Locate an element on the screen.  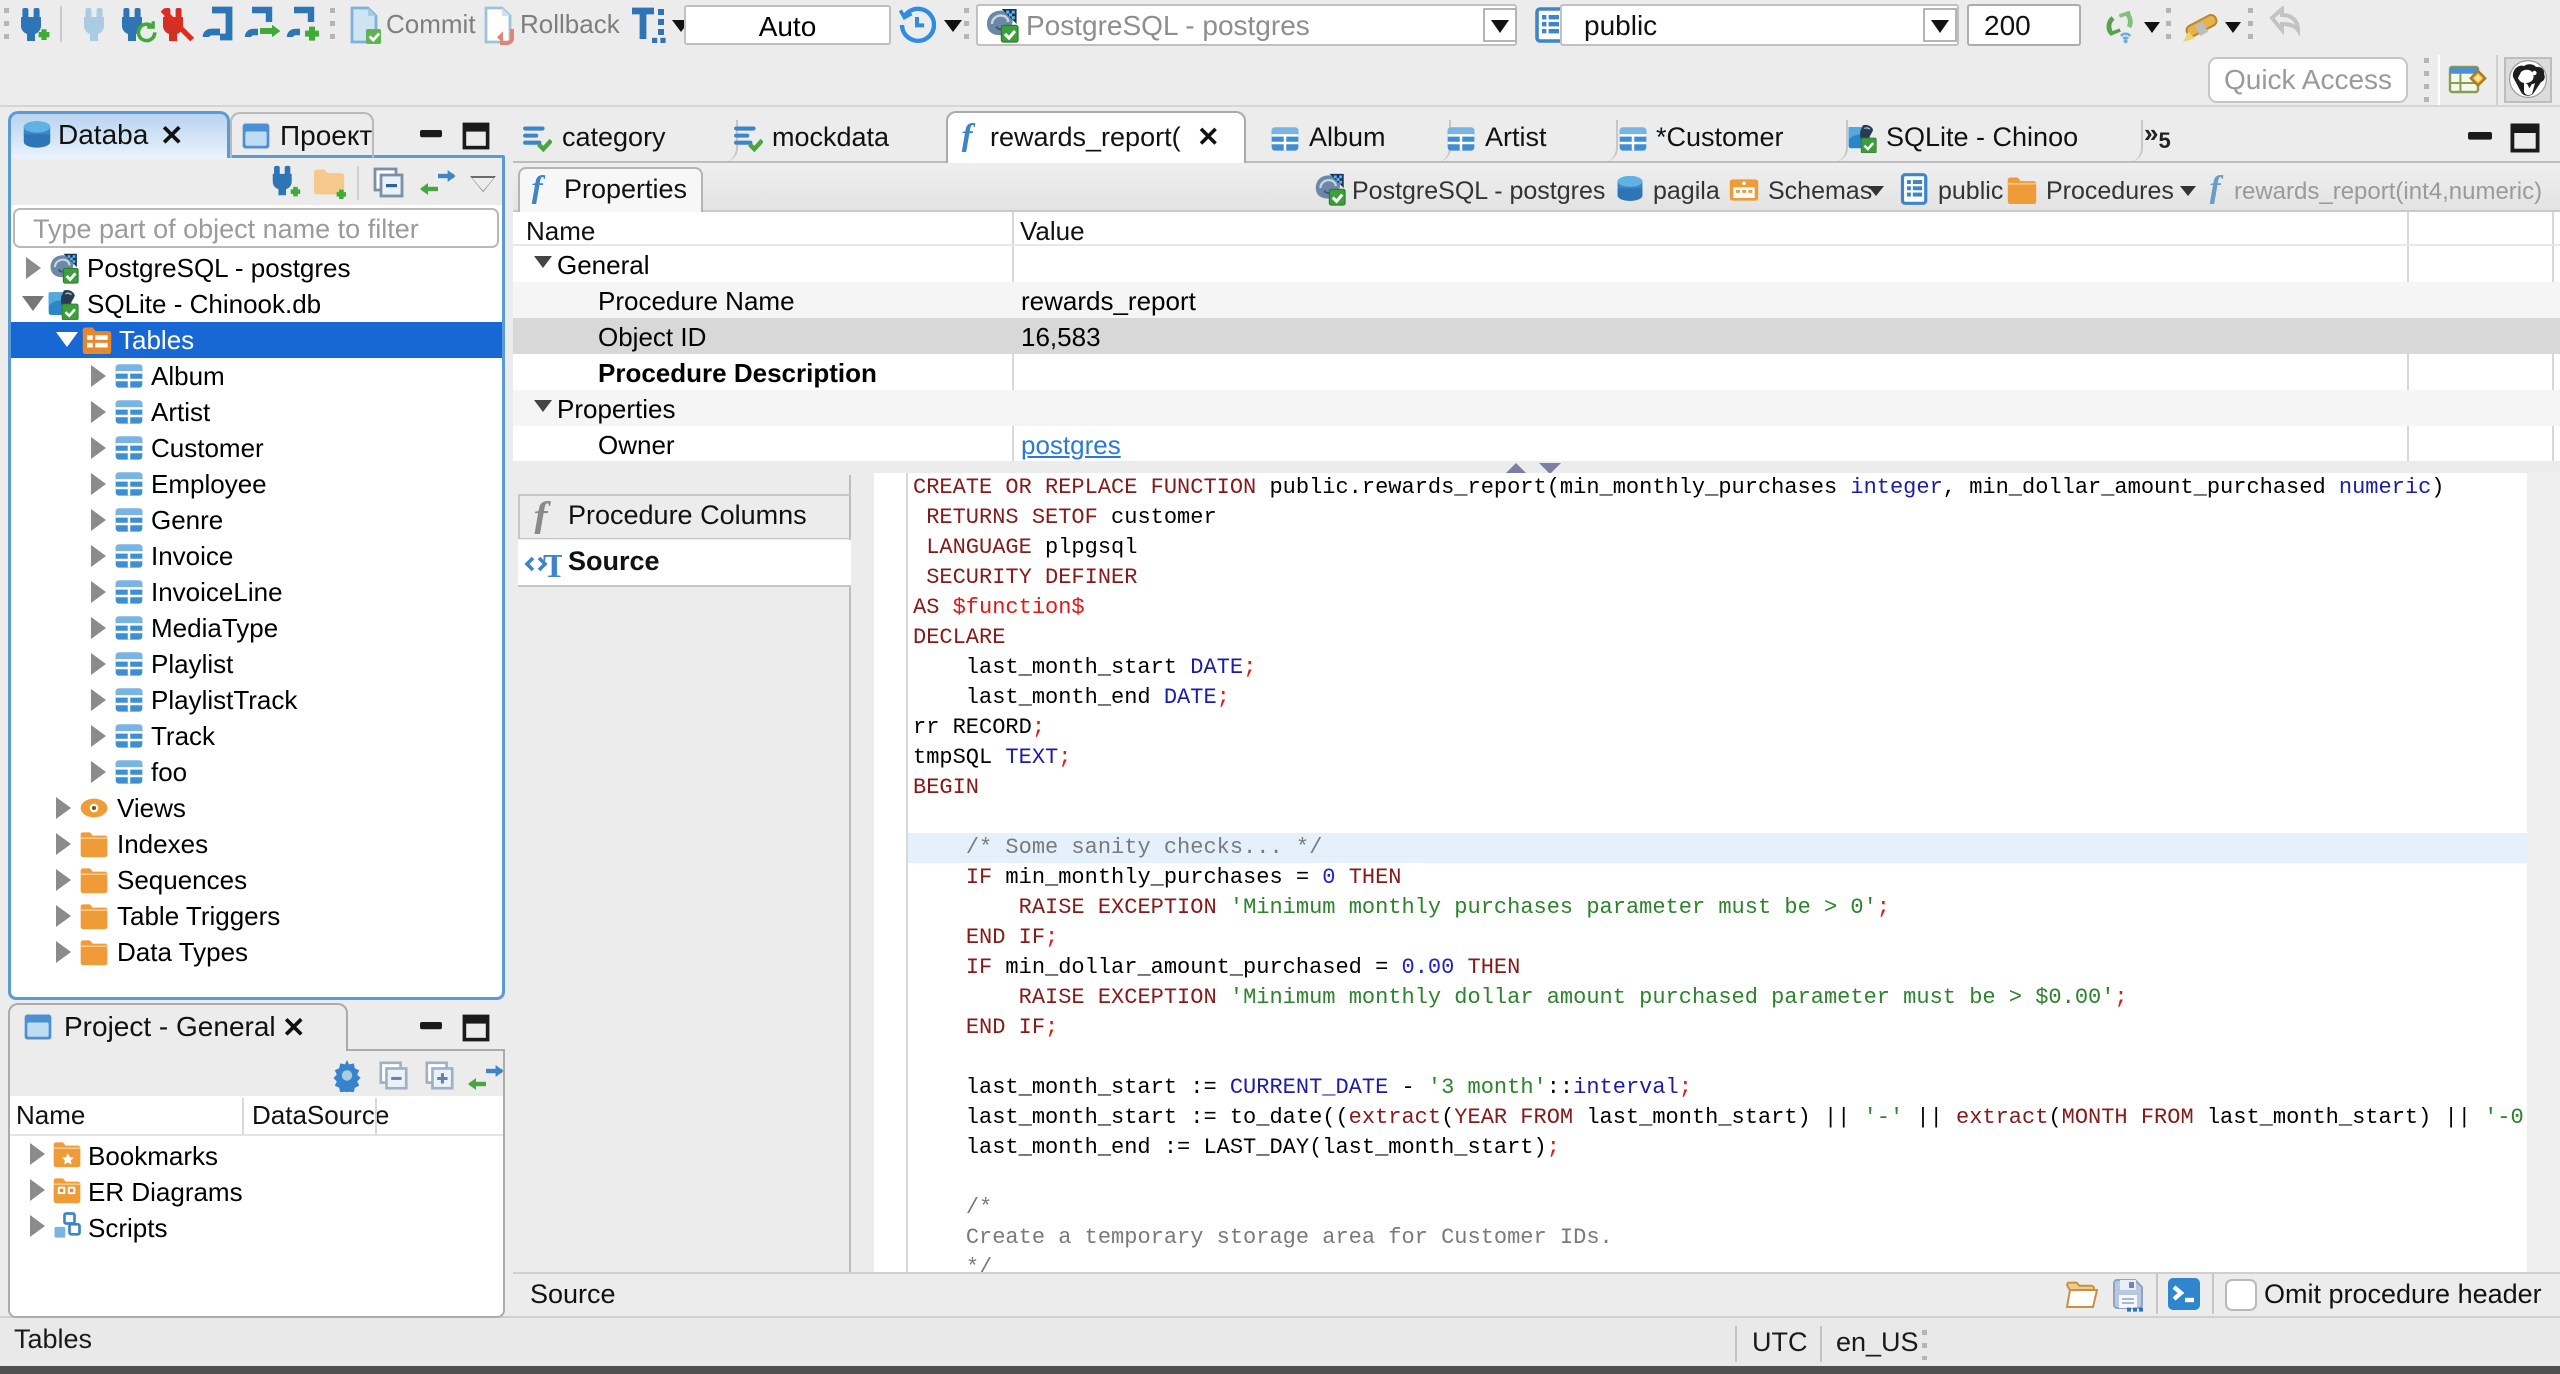
svg-text: T is located at coordinates (552, 565).